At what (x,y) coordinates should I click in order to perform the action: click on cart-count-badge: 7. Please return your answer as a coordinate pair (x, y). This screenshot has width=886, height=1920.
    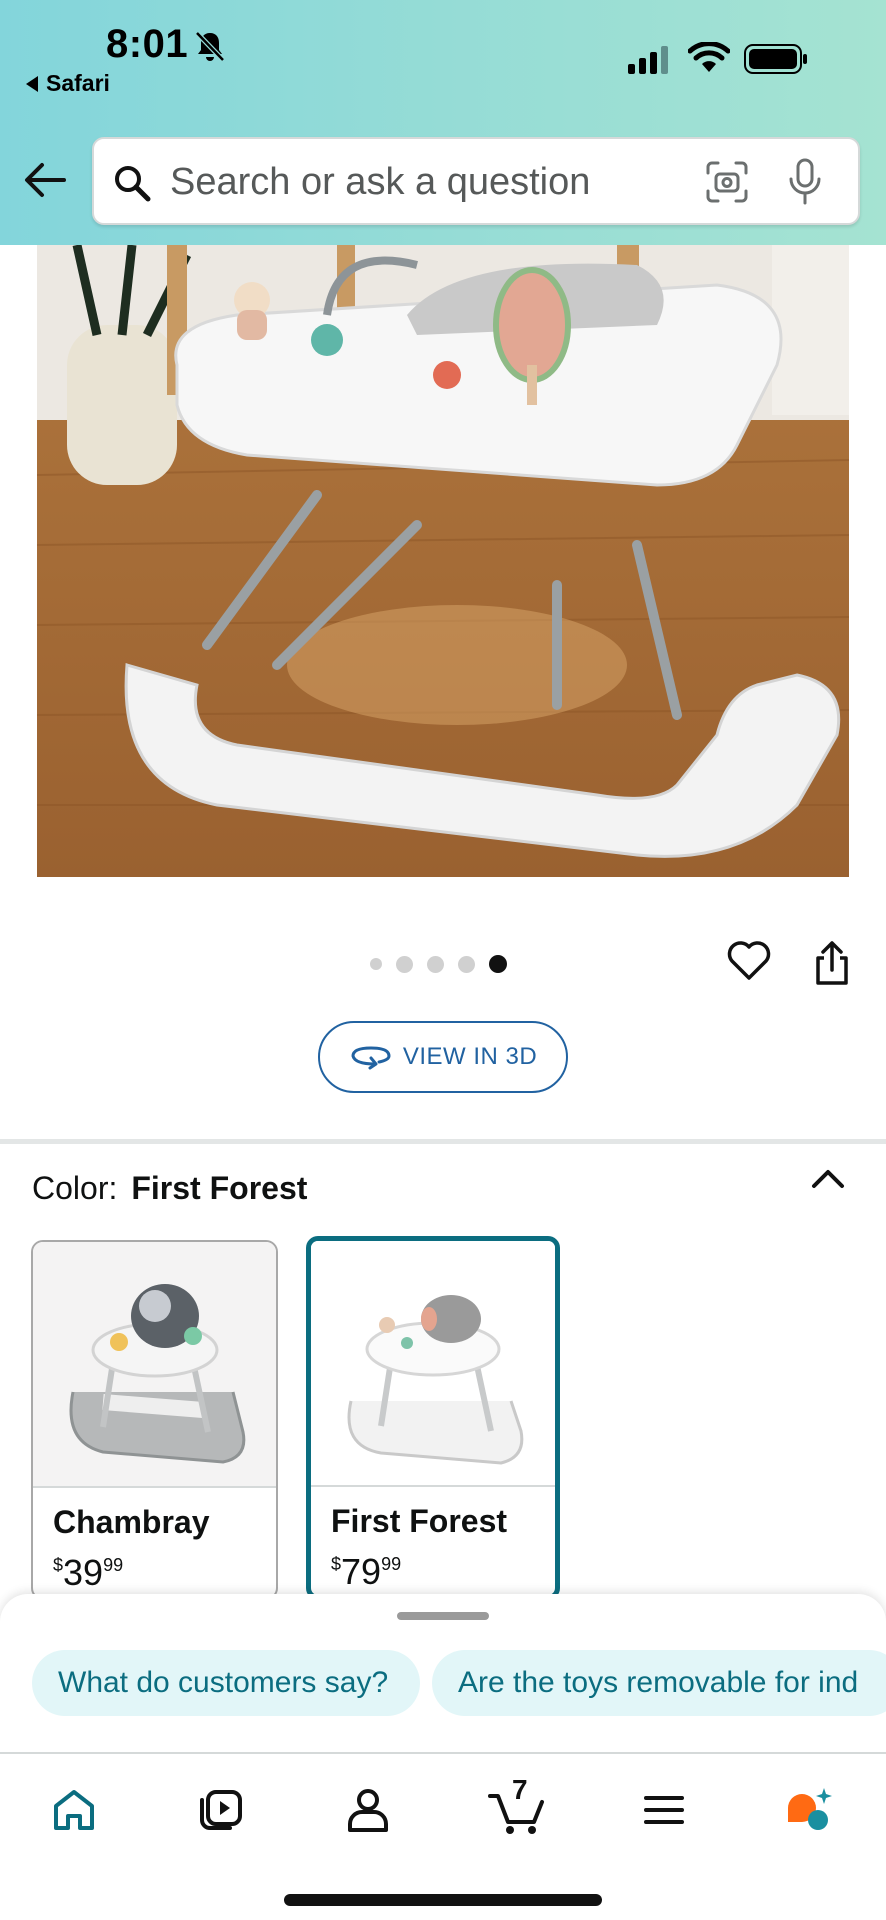
    Looking at the image, I should click on (520, 1789).